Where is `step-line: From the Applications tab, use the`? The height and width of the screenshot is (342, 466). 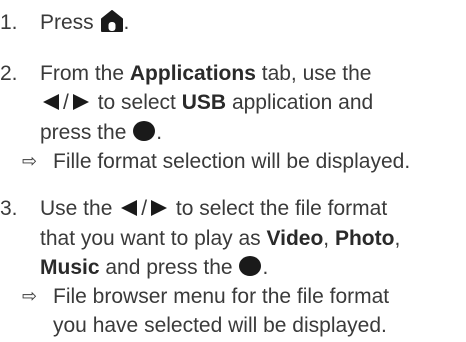
step-line: From the Applications tab, use the is located at coordinates (250, 73).